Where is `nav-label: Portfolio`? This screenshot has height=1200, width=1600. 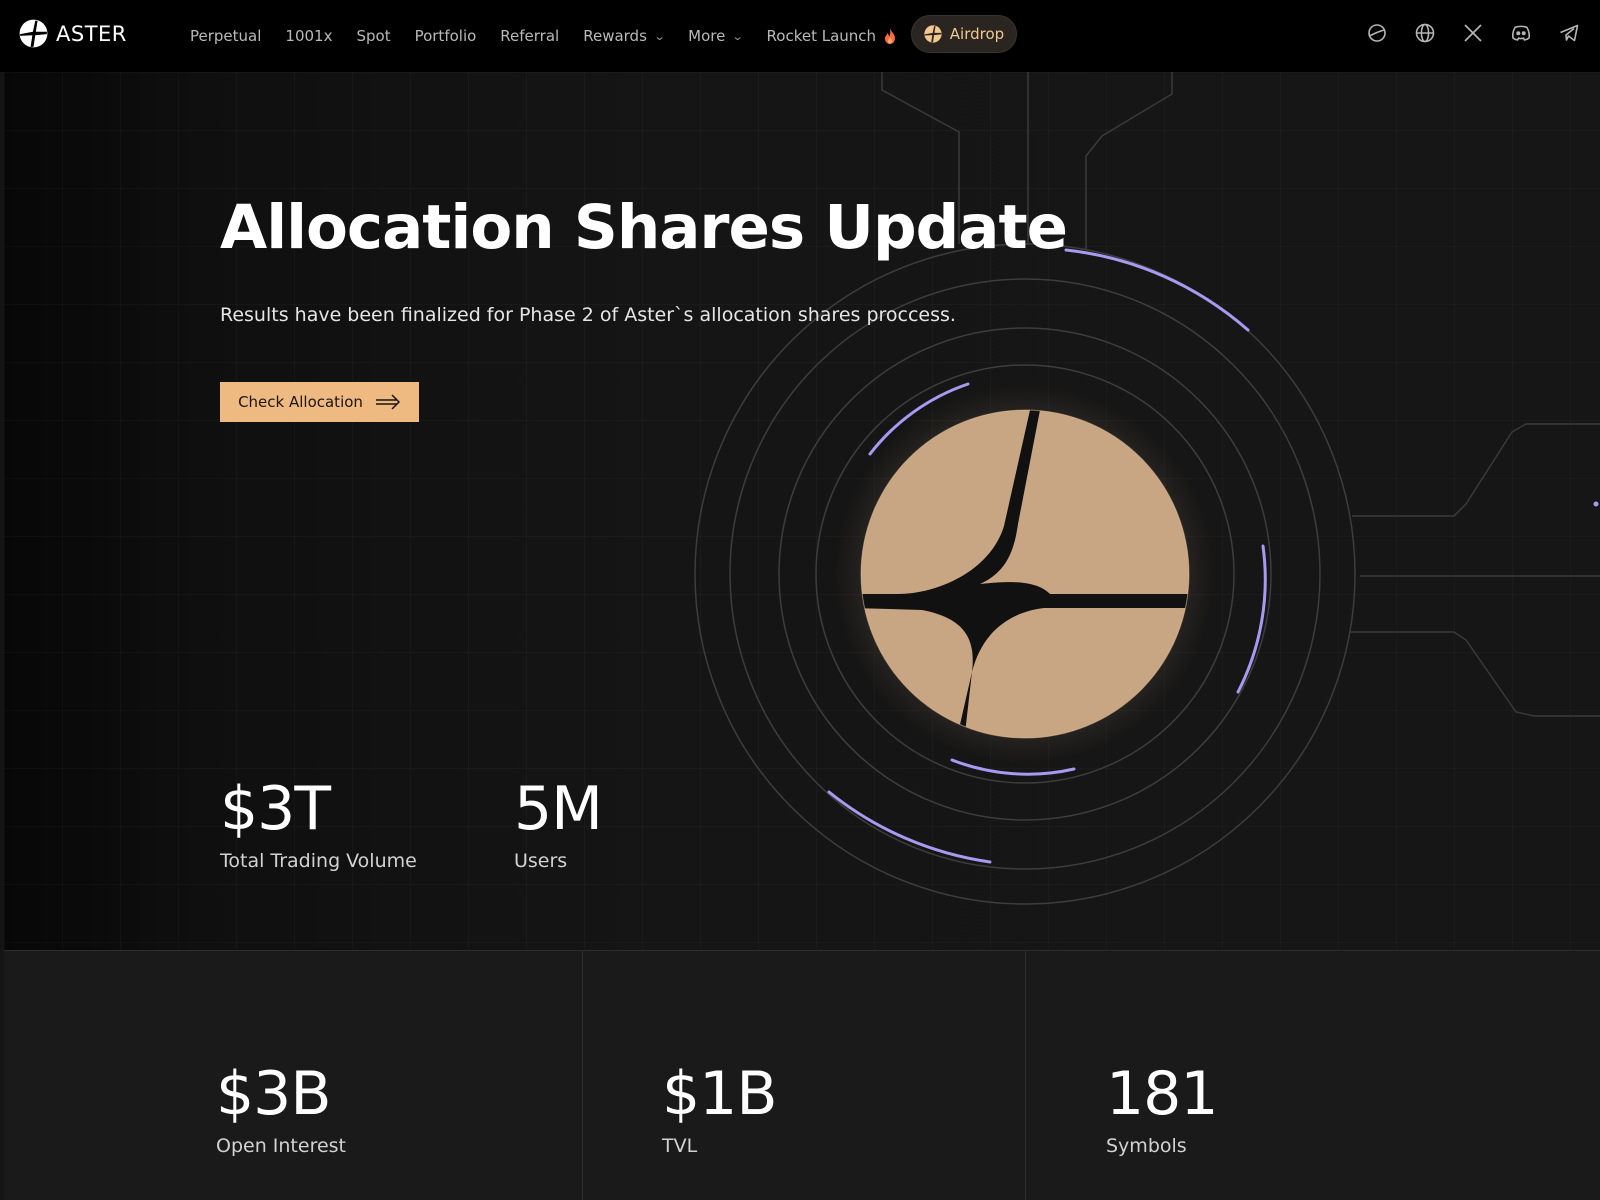 nav-label: Portfolio is located at coordinates (445, 36).